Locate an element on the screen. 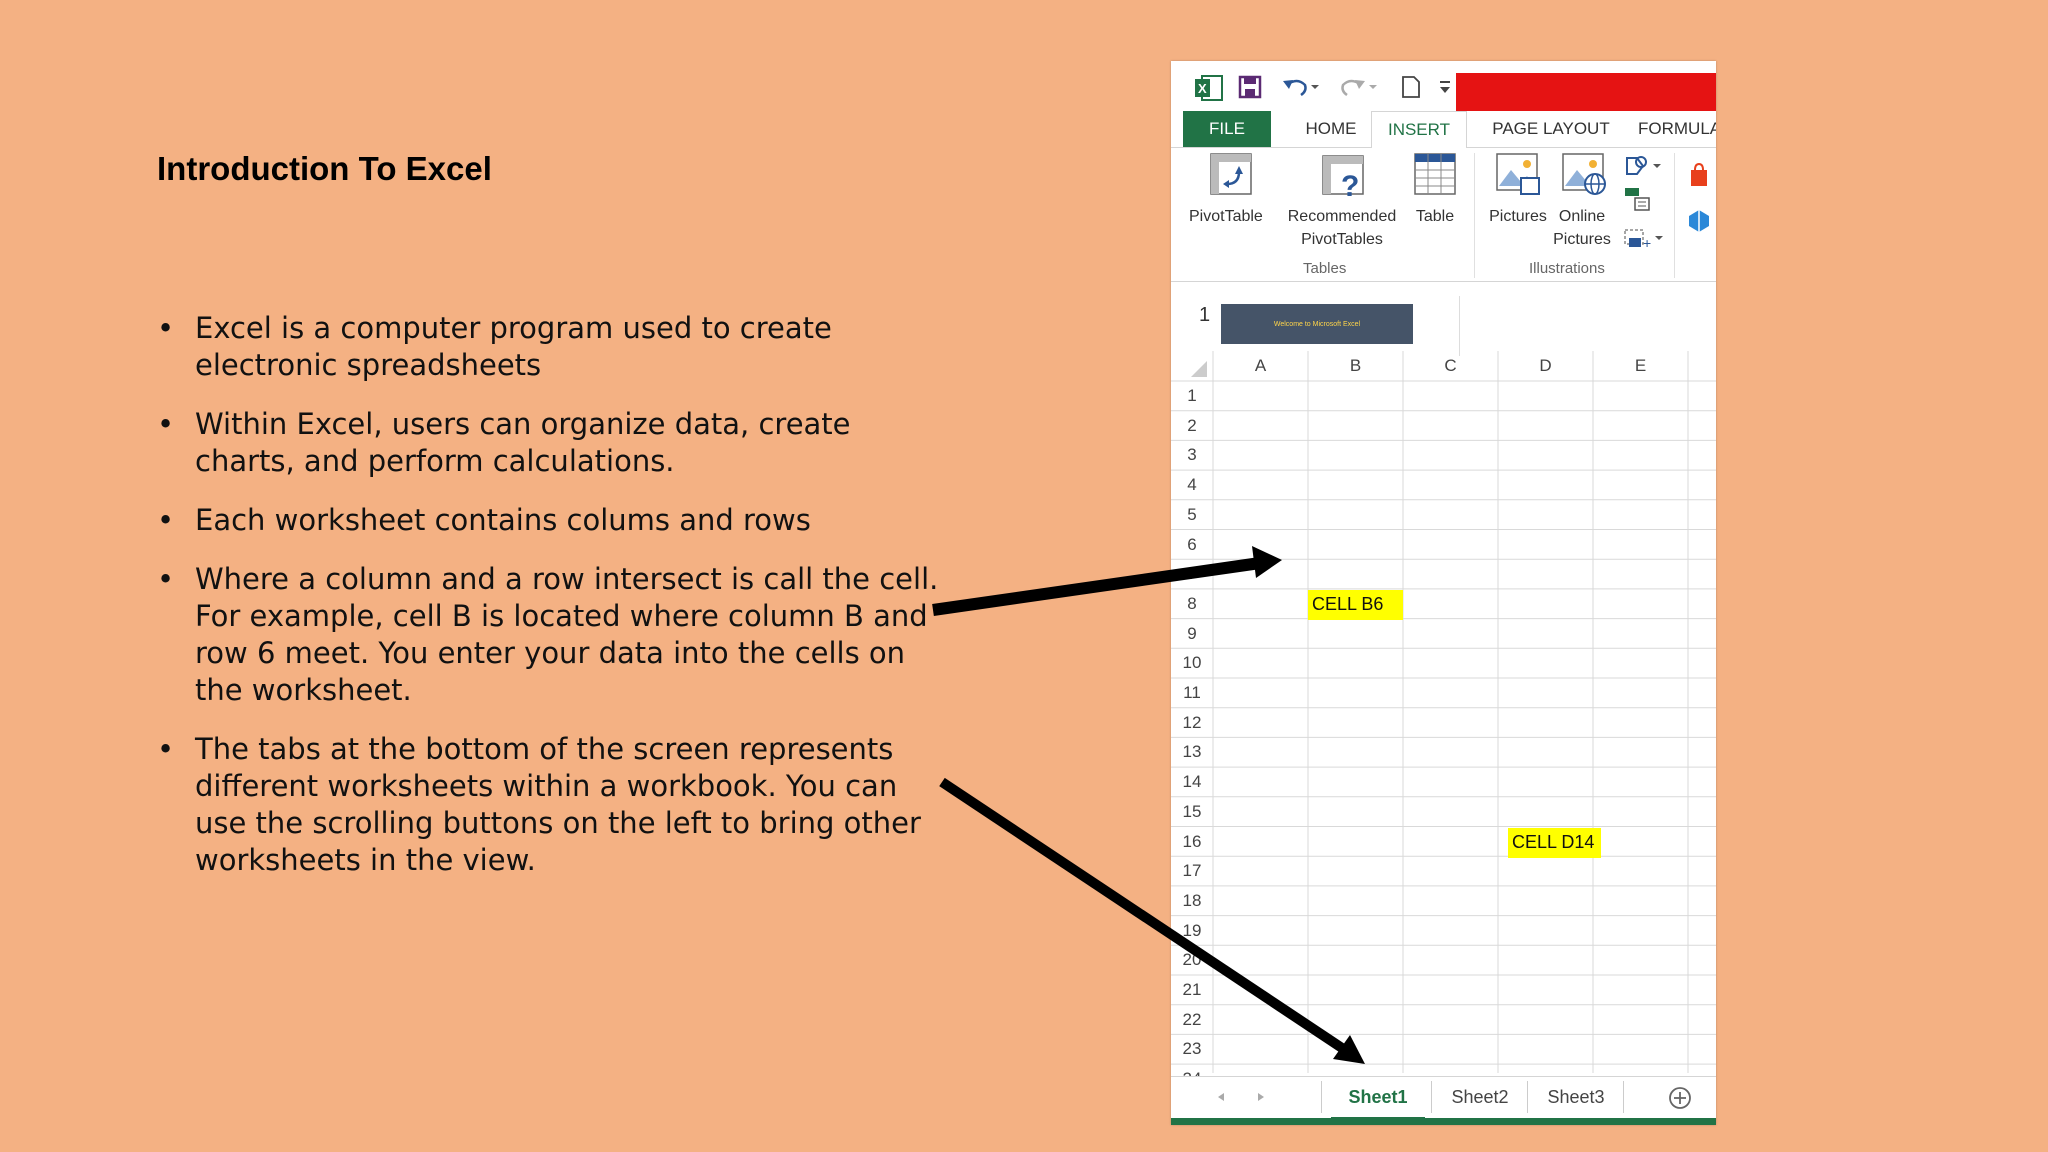 The image size is (2048, 1152). cell-b6: CELL B6 is located at coordinates (1355, 605).